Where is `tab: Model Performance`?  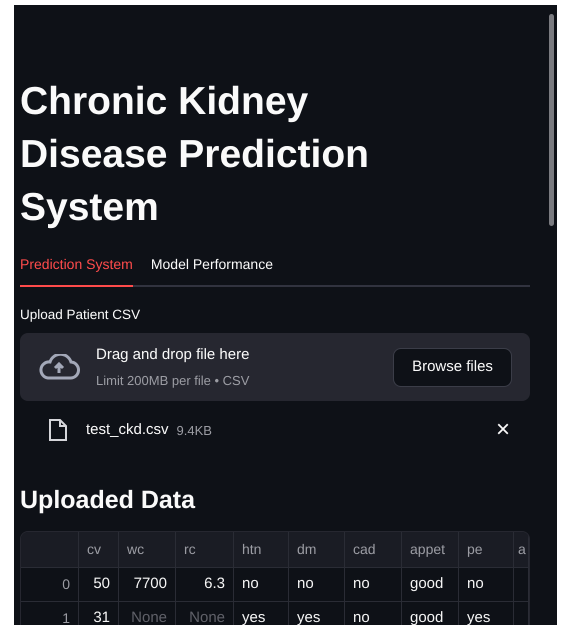
tab: Model Performance is located at coordinates (211, 270).